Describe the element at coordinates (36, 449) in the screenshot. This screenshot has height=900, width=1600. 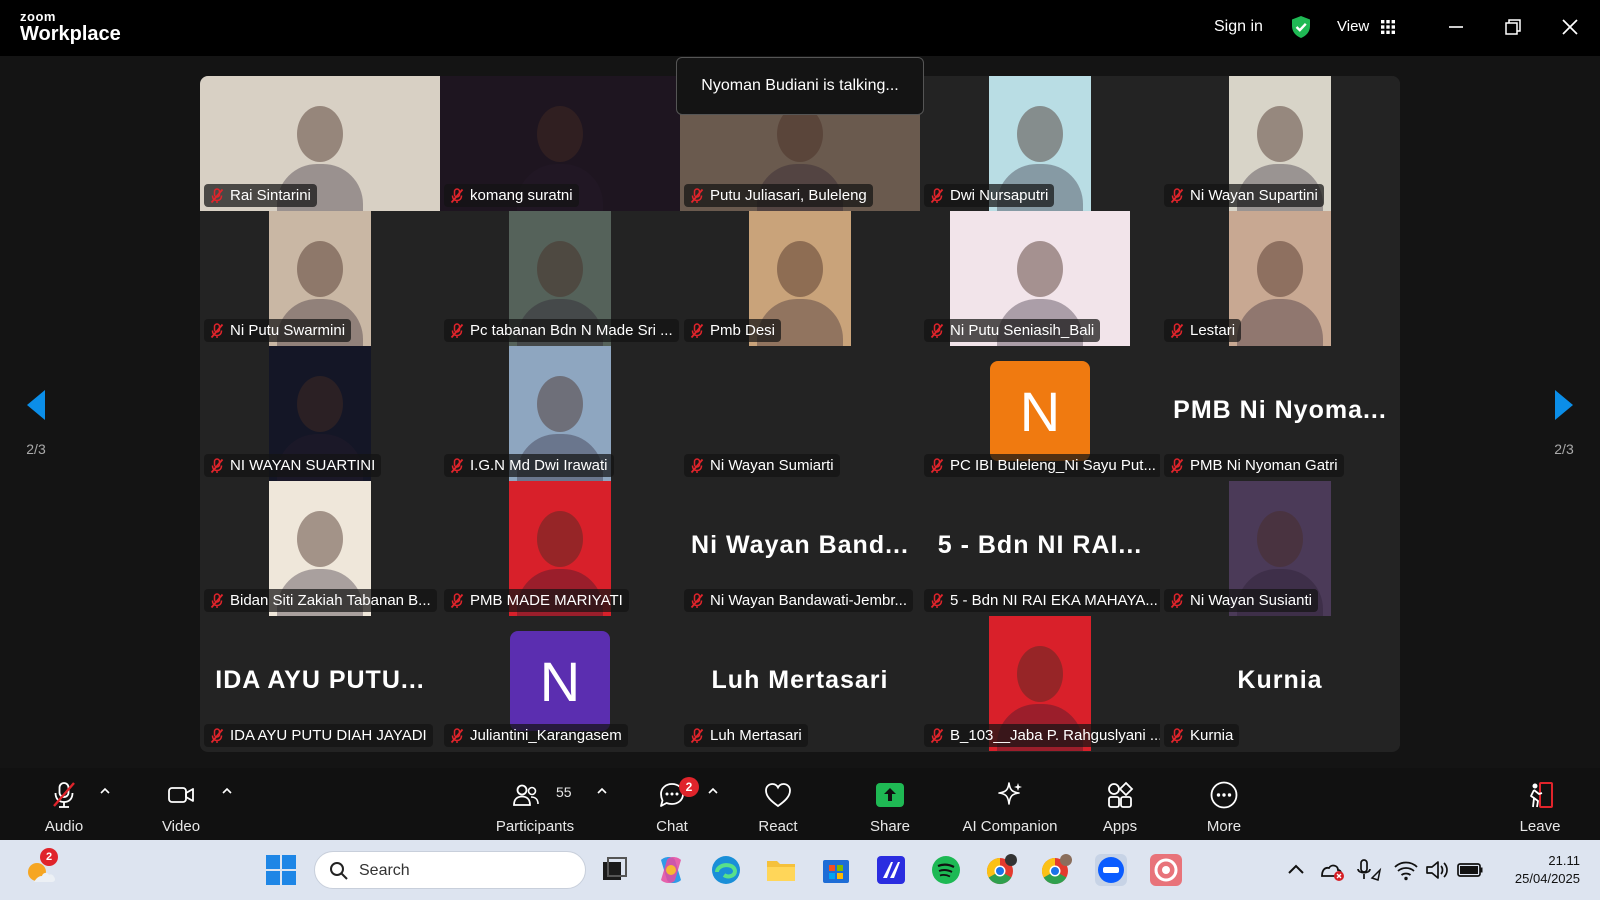
I see `page-indicator-left: 2/3` at that location.